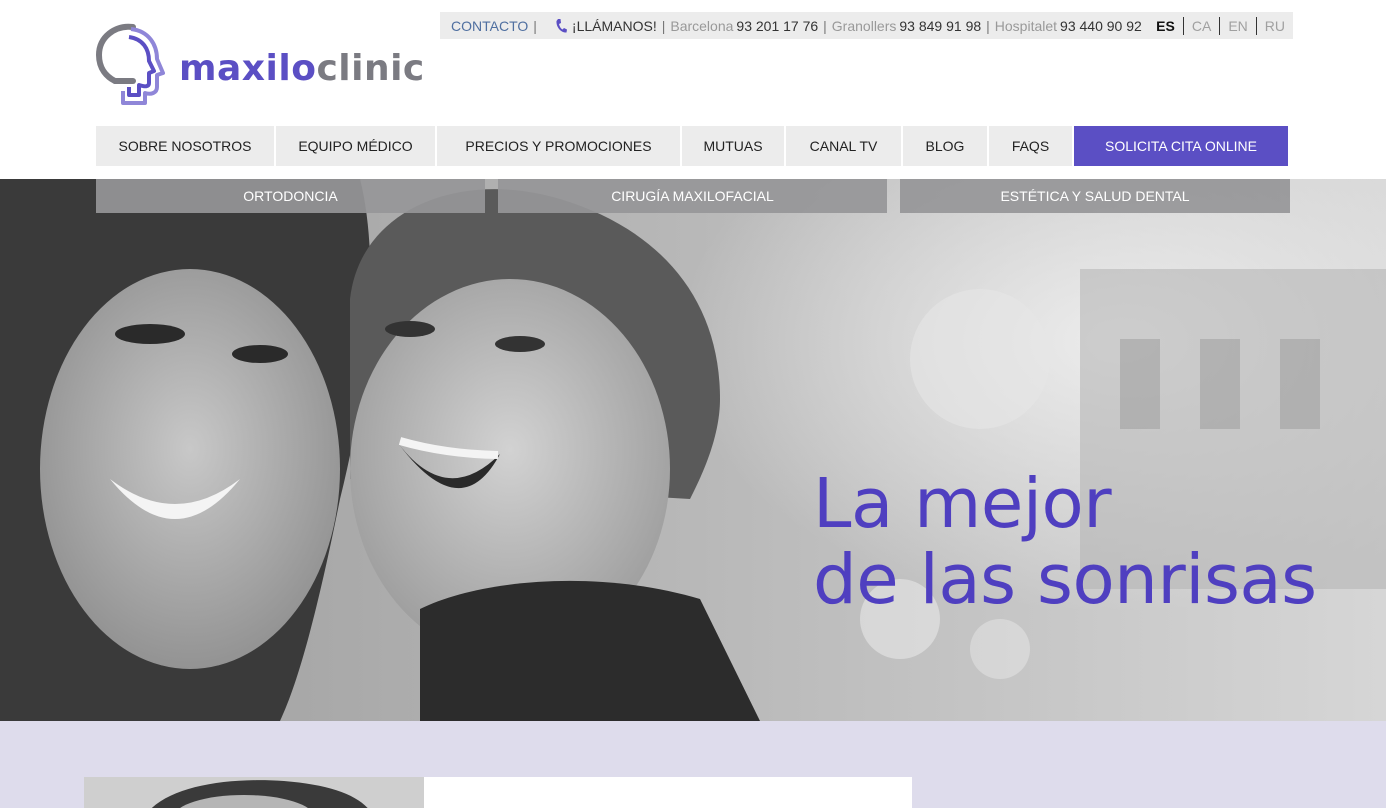 The width and height of the screenshot is (1386, 808). I want to click on nav-blog: BLOG, so click(946, 146).